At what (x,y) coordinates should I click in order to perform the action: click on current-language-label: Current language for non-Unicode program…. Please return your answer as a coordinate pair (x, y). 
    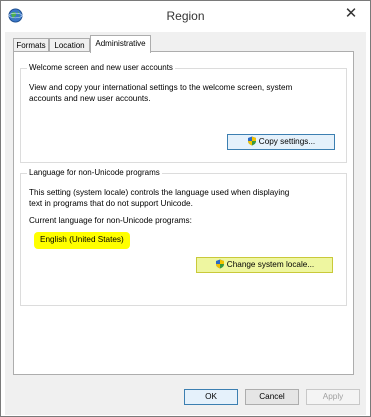
    Looking at the image, I should click on (110, 220).